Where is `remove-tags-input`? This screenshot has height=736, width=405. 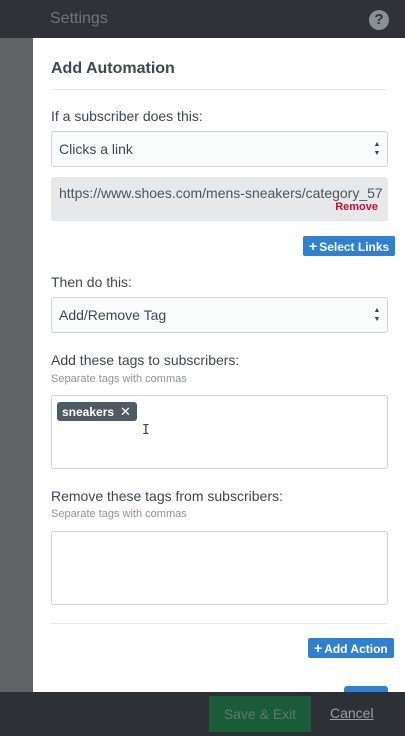 remove-tags-input is located at coordinates (219, 568).